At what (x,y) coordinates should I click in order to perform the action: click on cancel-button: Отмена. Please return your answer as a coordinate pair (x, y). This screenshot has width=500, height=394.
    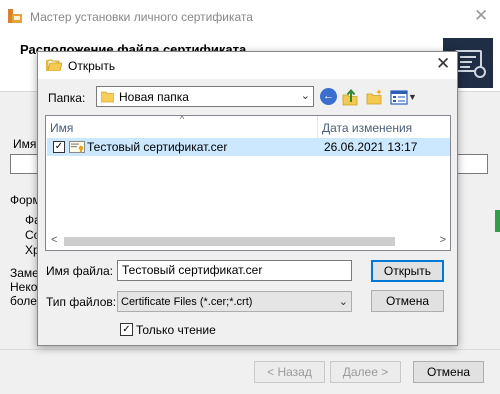
    Looking at the image, I should click on (407, 301).